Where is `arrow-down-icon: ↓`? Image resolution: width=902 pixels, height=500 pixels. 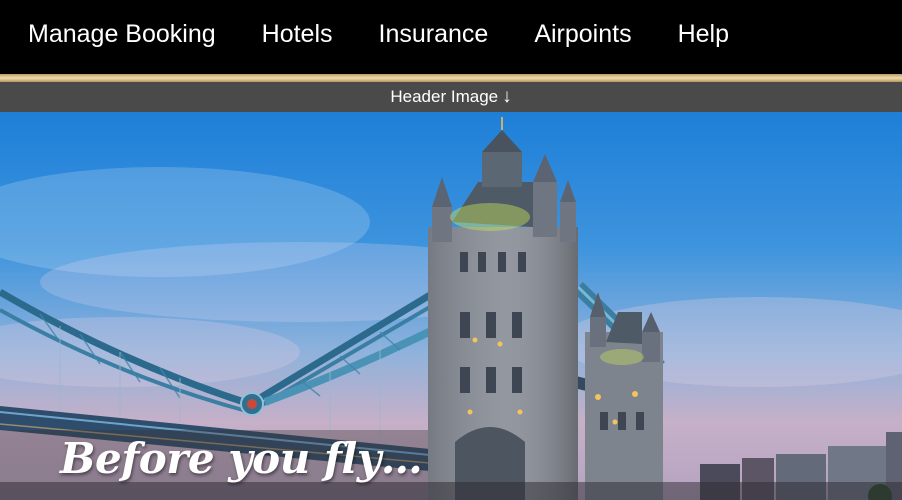 arrow-down-icon: ↓ is located at coordinates (507, 96).